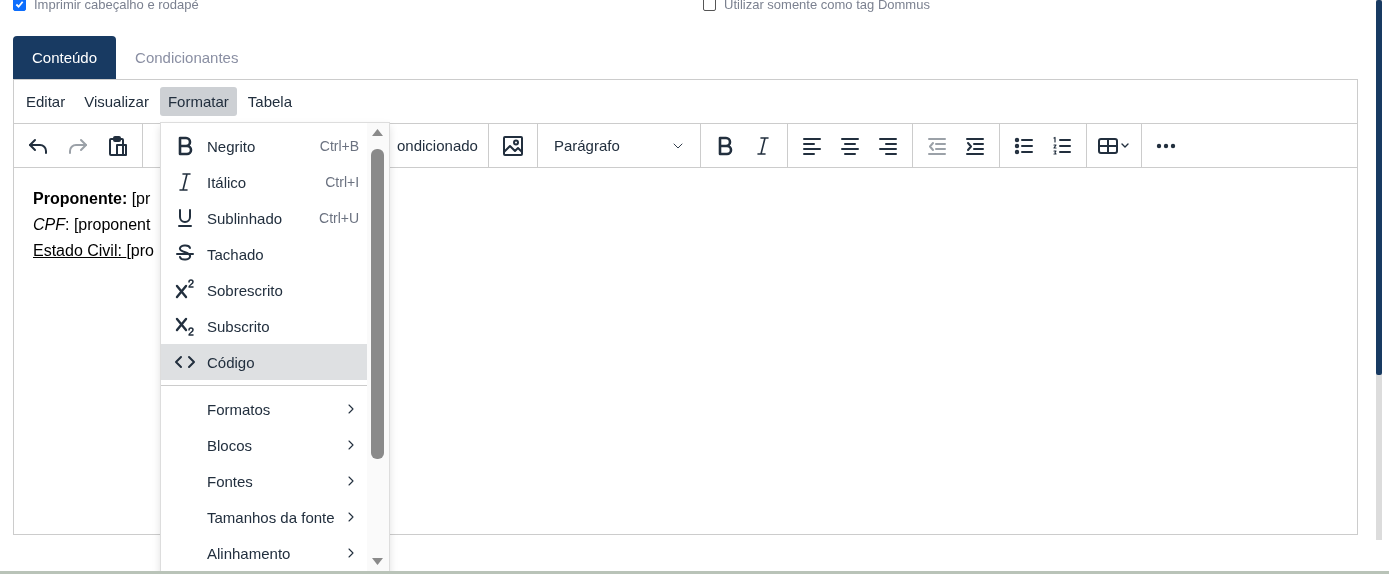 The width and height of the screenshot is (1389, 574). I want to click on menu-item: Código, so click(264, 362).